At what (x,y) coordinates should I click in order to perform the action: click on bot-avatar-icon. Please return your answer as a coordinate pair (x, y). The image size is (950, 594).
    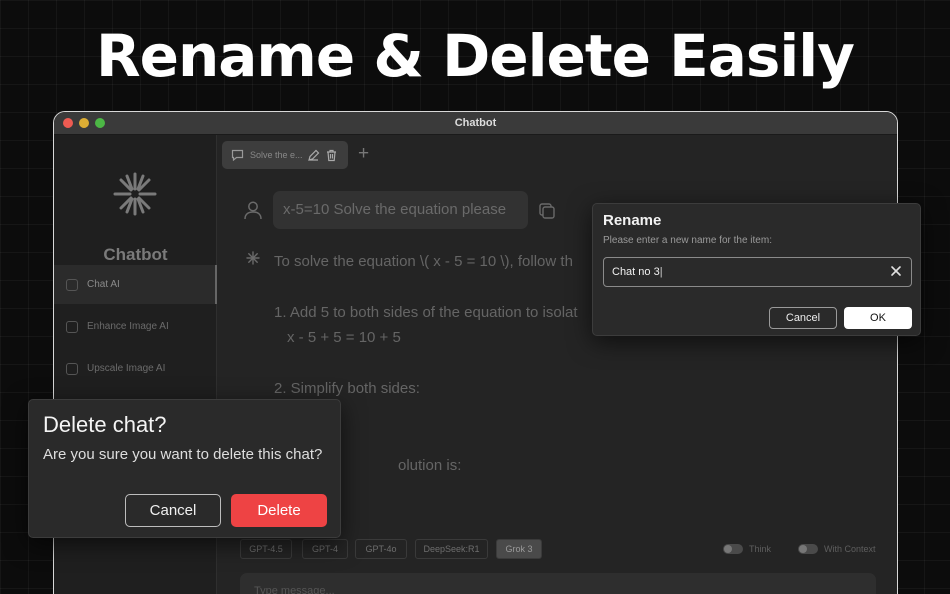
    Looking at the image, I should click on (253, 258).